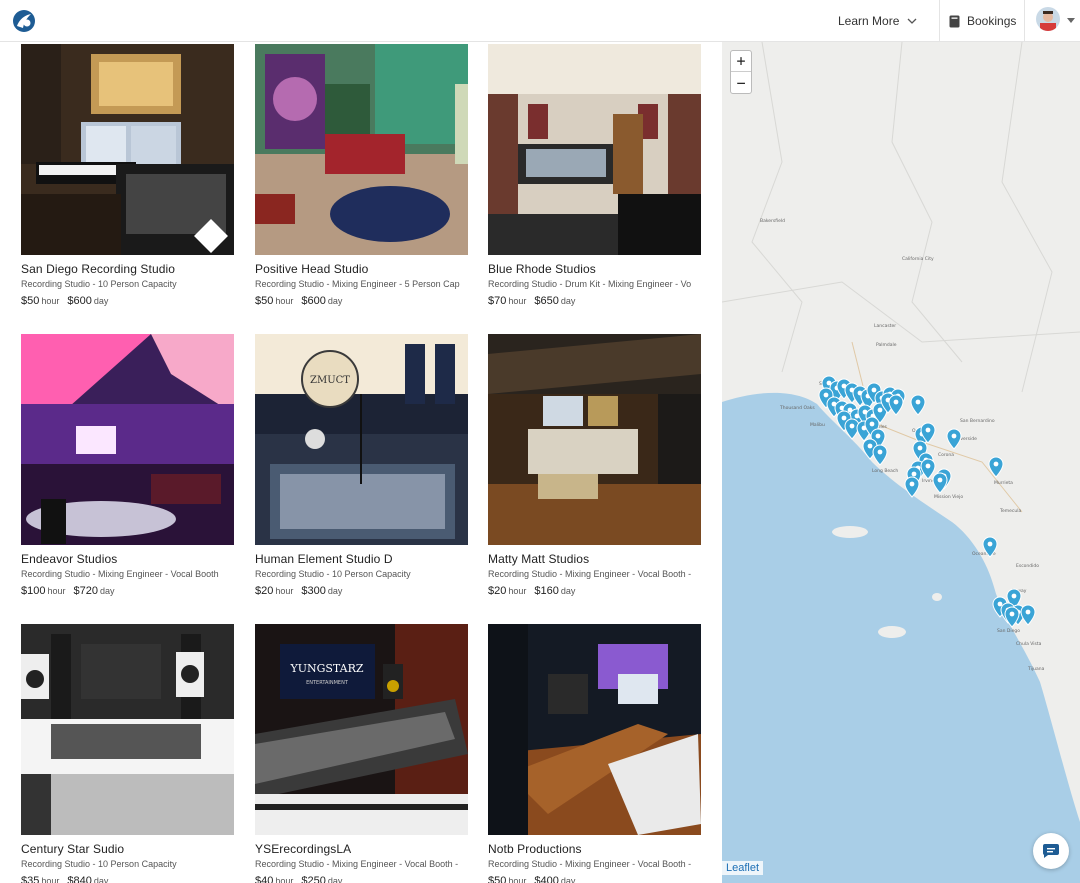 The image size is (1080, 883). What do you see at coordinates (1051, 851) in the screenshot?
I see `chat-button` at bounding box center [1051, 851].